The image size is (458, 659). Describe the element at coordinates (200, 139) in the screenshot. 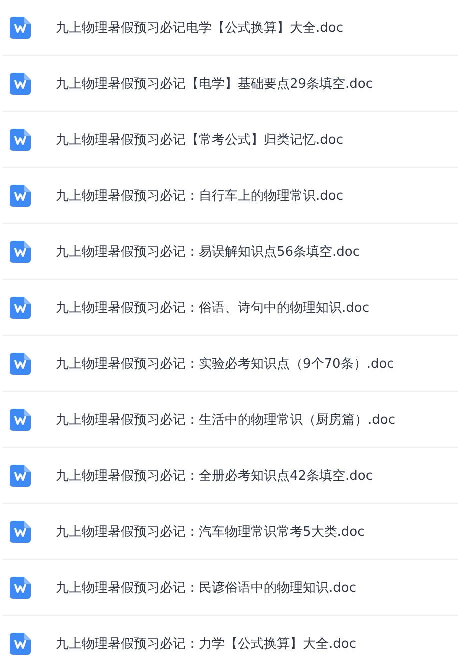

I see `file-name: 九上物理暑假预习必记【常考公式】归类记忆.doc` at that location.